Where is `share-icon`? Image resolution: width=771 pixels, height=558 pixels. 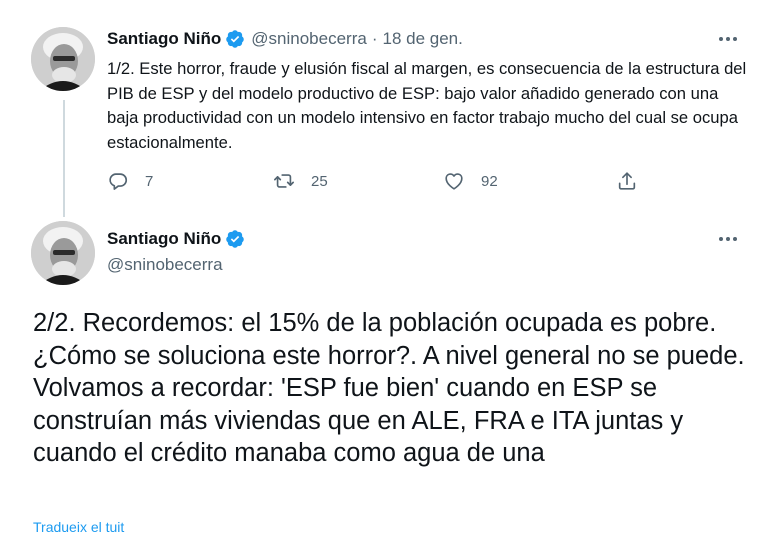
share-icon is located at coordinates (627, 181).